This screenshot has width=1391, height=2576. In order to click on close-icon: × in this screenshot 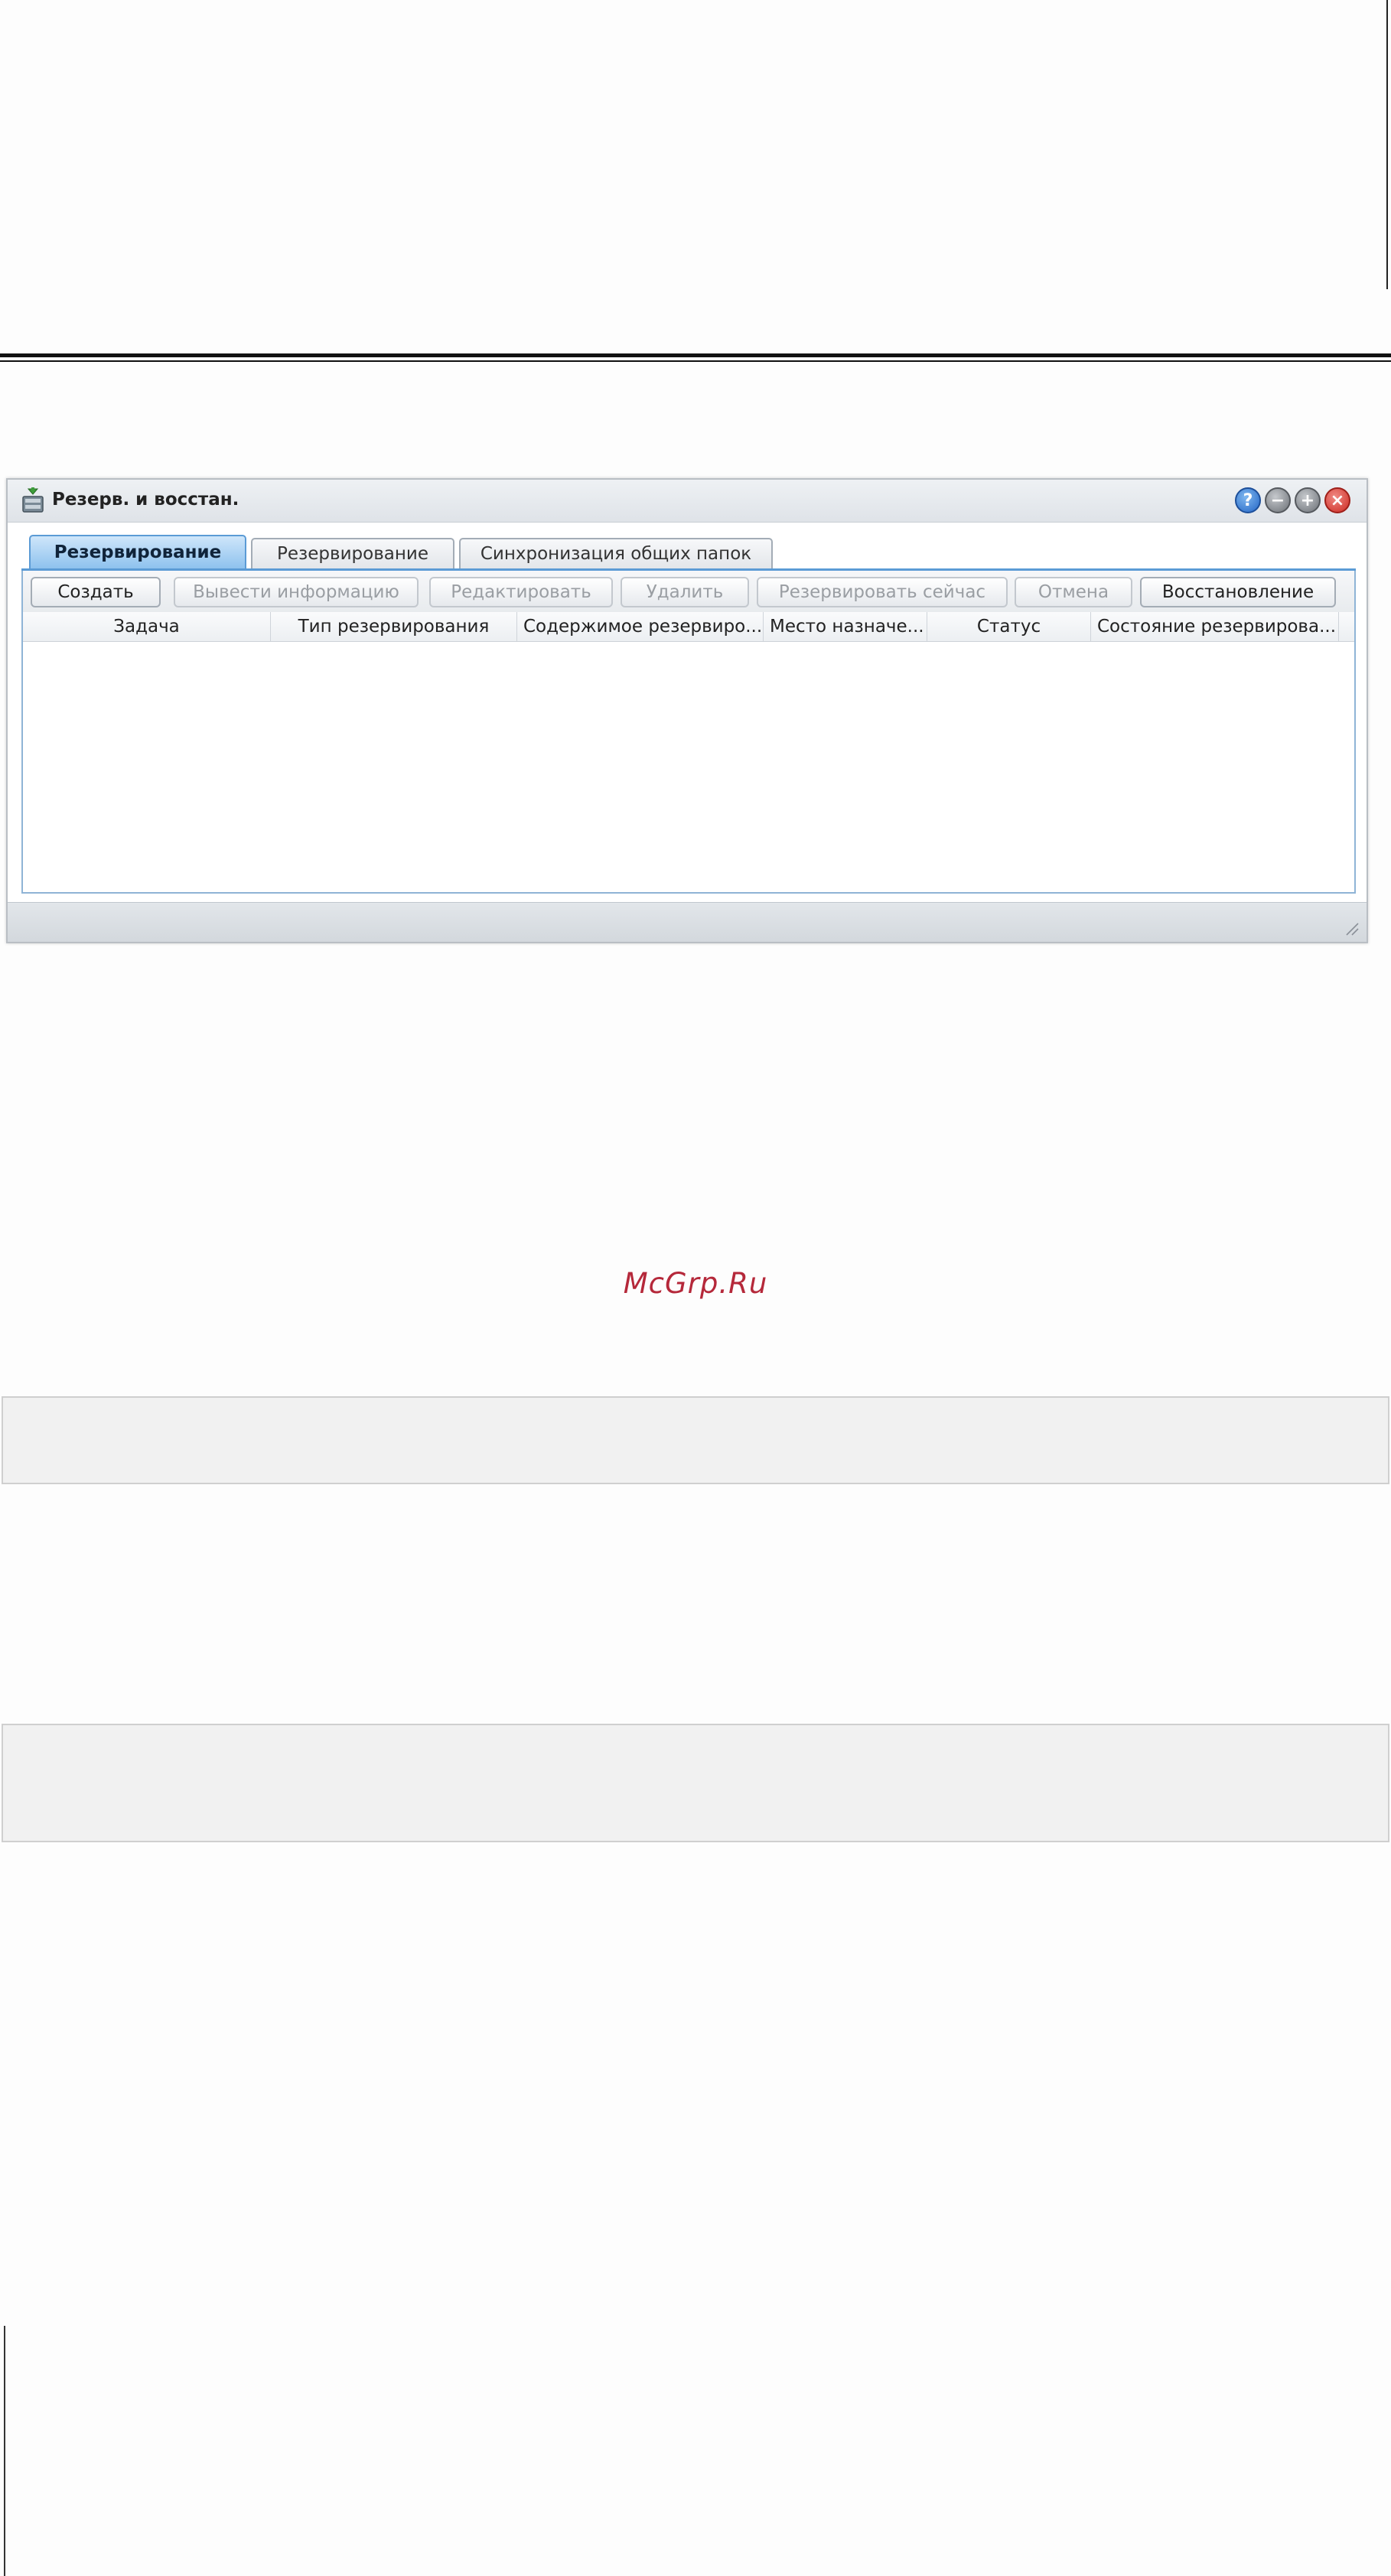, I will do `click(1337, 500)`.